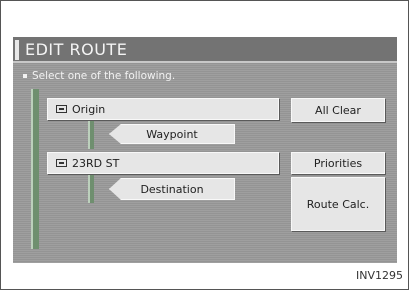  What do you see at coordinates (163, 109) in the screenshot?
I see `origin-button: Origin` at bounding box center [163, 109].